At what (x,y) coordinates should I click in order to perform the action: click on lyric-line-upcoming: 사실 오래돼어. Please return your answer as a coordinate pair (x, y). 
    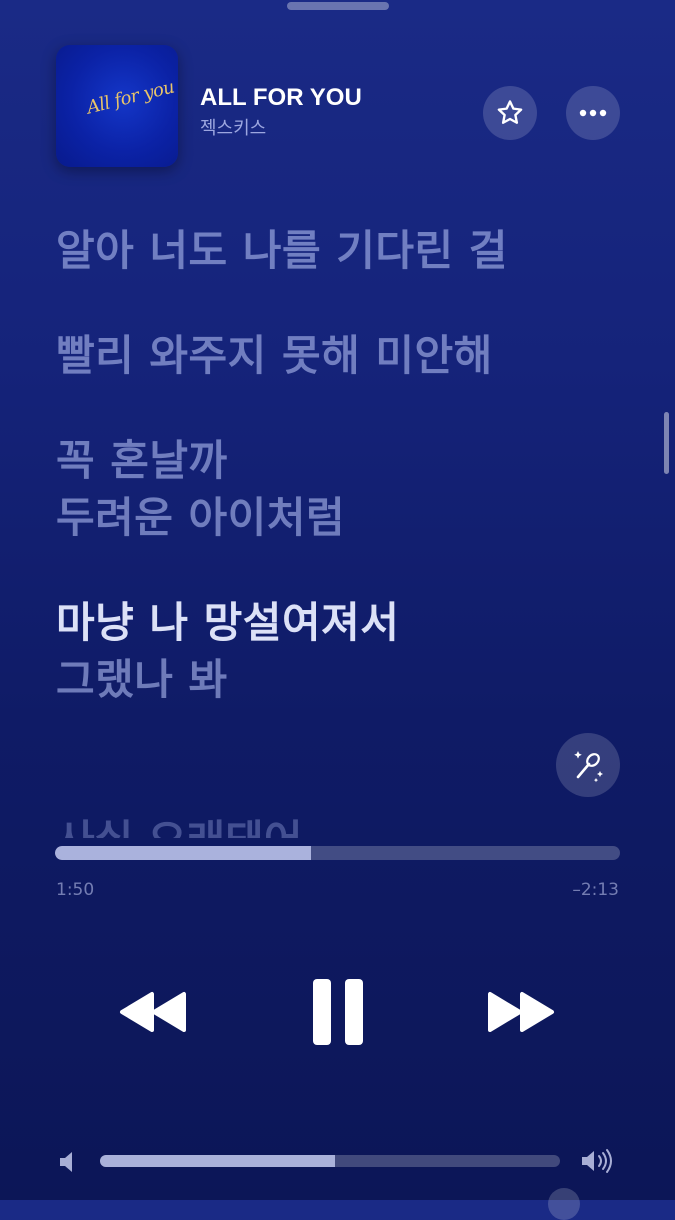
    Looking at the image, I should click on (179, 825).